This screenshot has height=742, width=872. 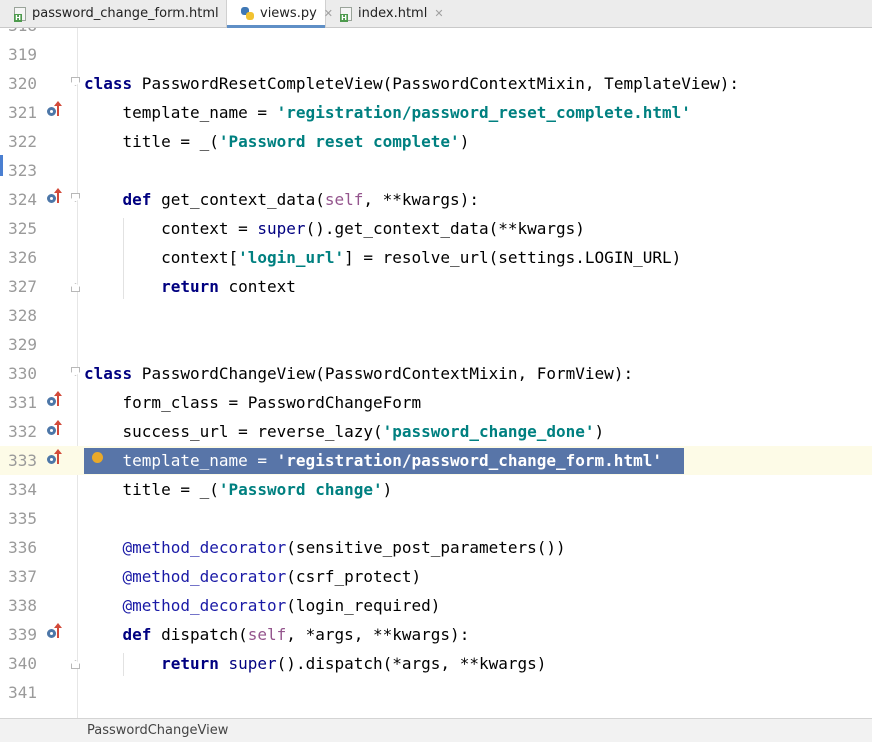 What do you see at coordinates (22, 286) in the screenshot?
I see `line-number: 327` at bounding box center [22, 286].